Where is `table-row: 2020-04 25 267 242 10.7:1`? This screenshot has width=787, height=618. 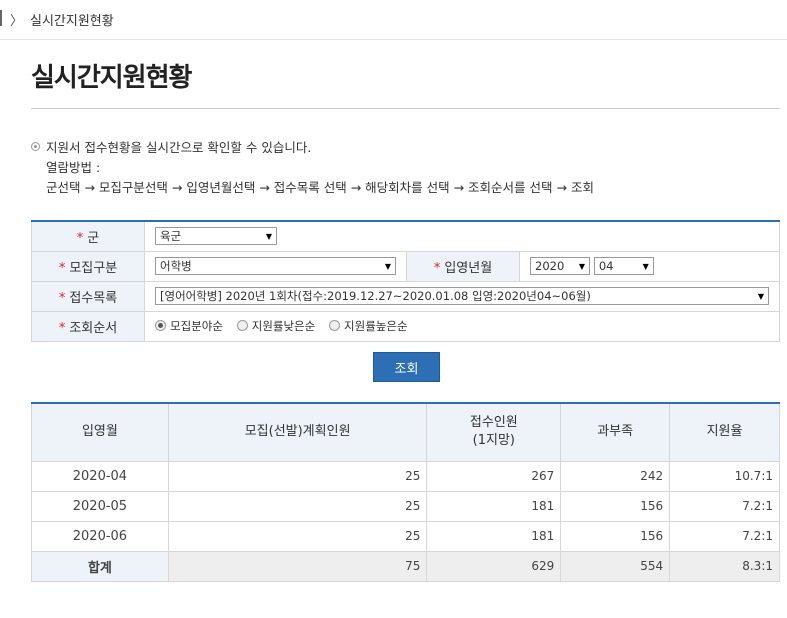 table-row: 2020-04 25 267 242 10.7:1 is located at coordinates (405, 476).